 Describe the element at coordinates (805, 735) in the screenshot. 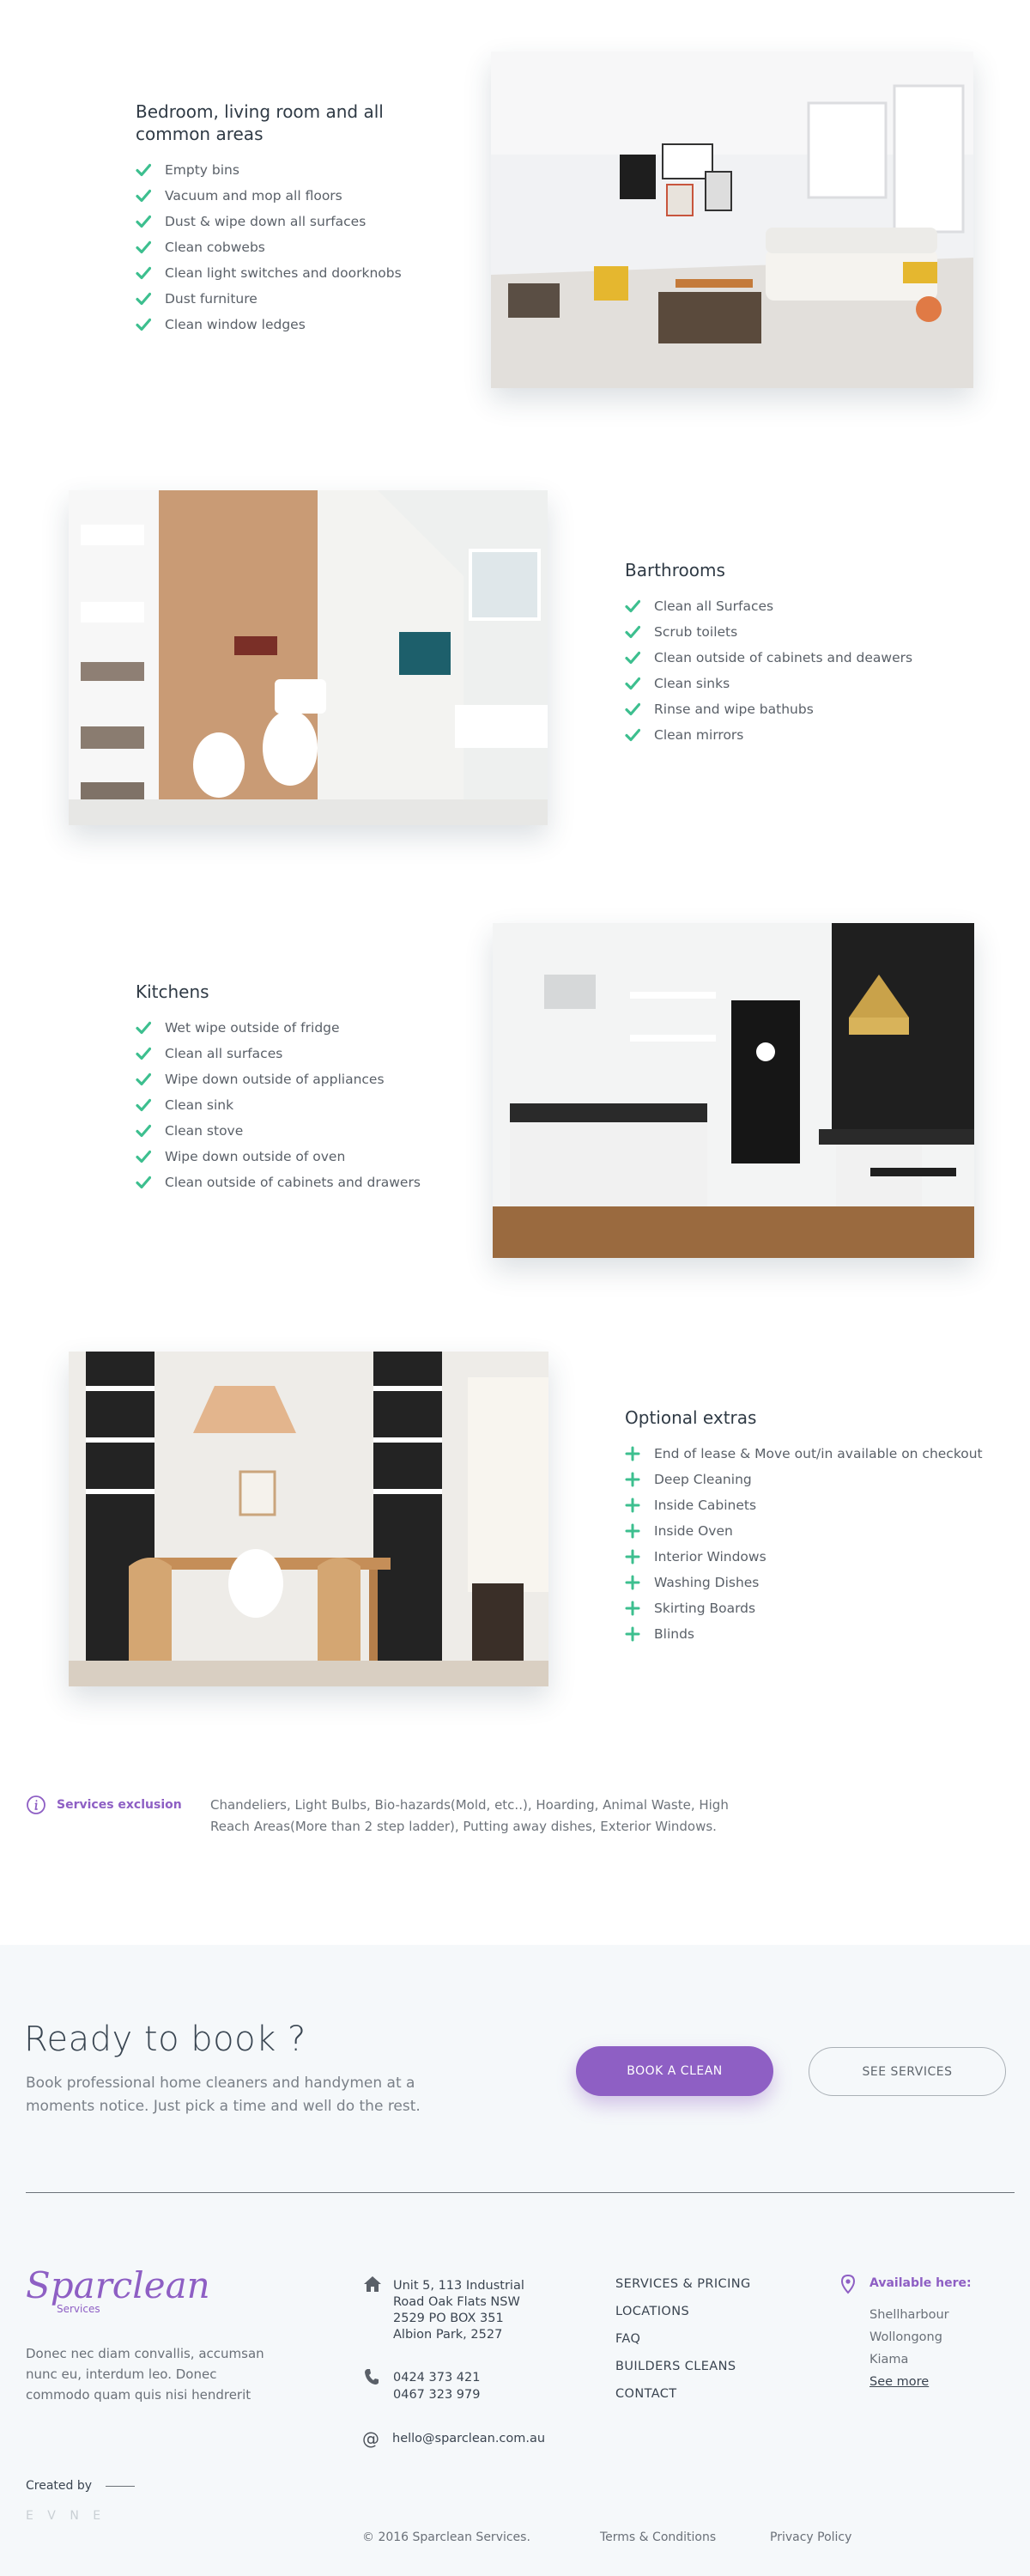

I see `list-item: Clean mirrors` at that location.